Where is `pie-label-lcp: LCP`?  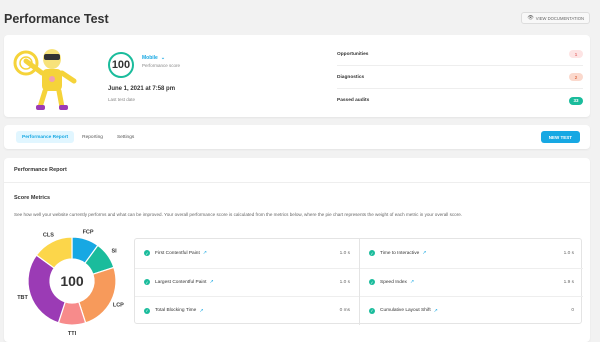
pie-label-lcp: LCP is located at coordinates (118, 306).